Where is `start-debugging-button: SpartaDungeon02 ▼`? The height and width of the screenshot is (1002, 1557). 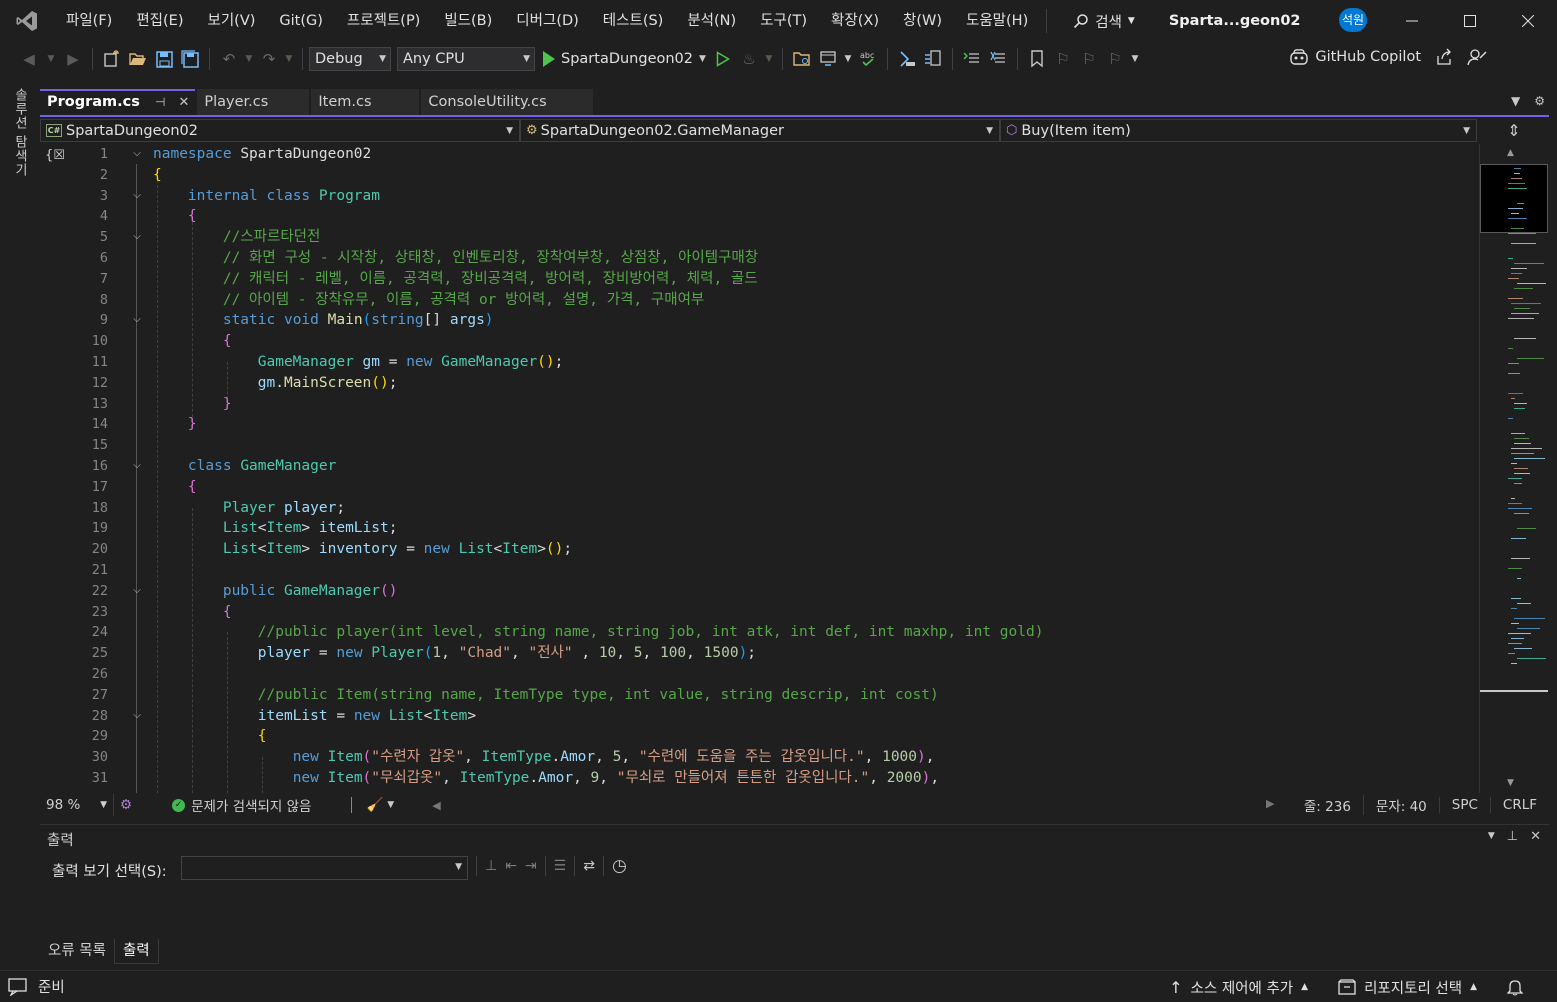
start-debugging-button: SpartaDungeon02 ▼ is located at coordinates (624, 59).